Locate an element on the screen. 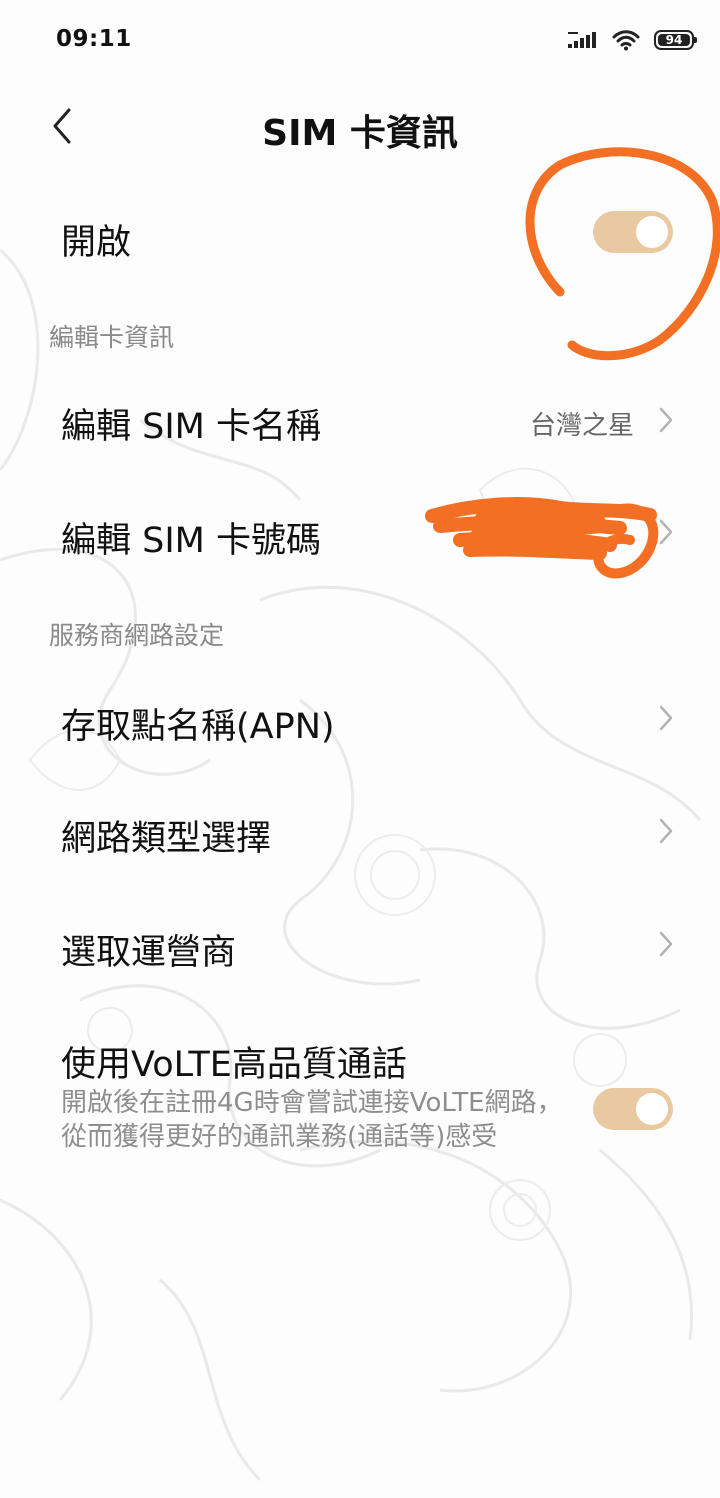  edit-sim-name-row: 編輯 SIM 卡名稱 台灣之星 is located at coordinates (360, 419).